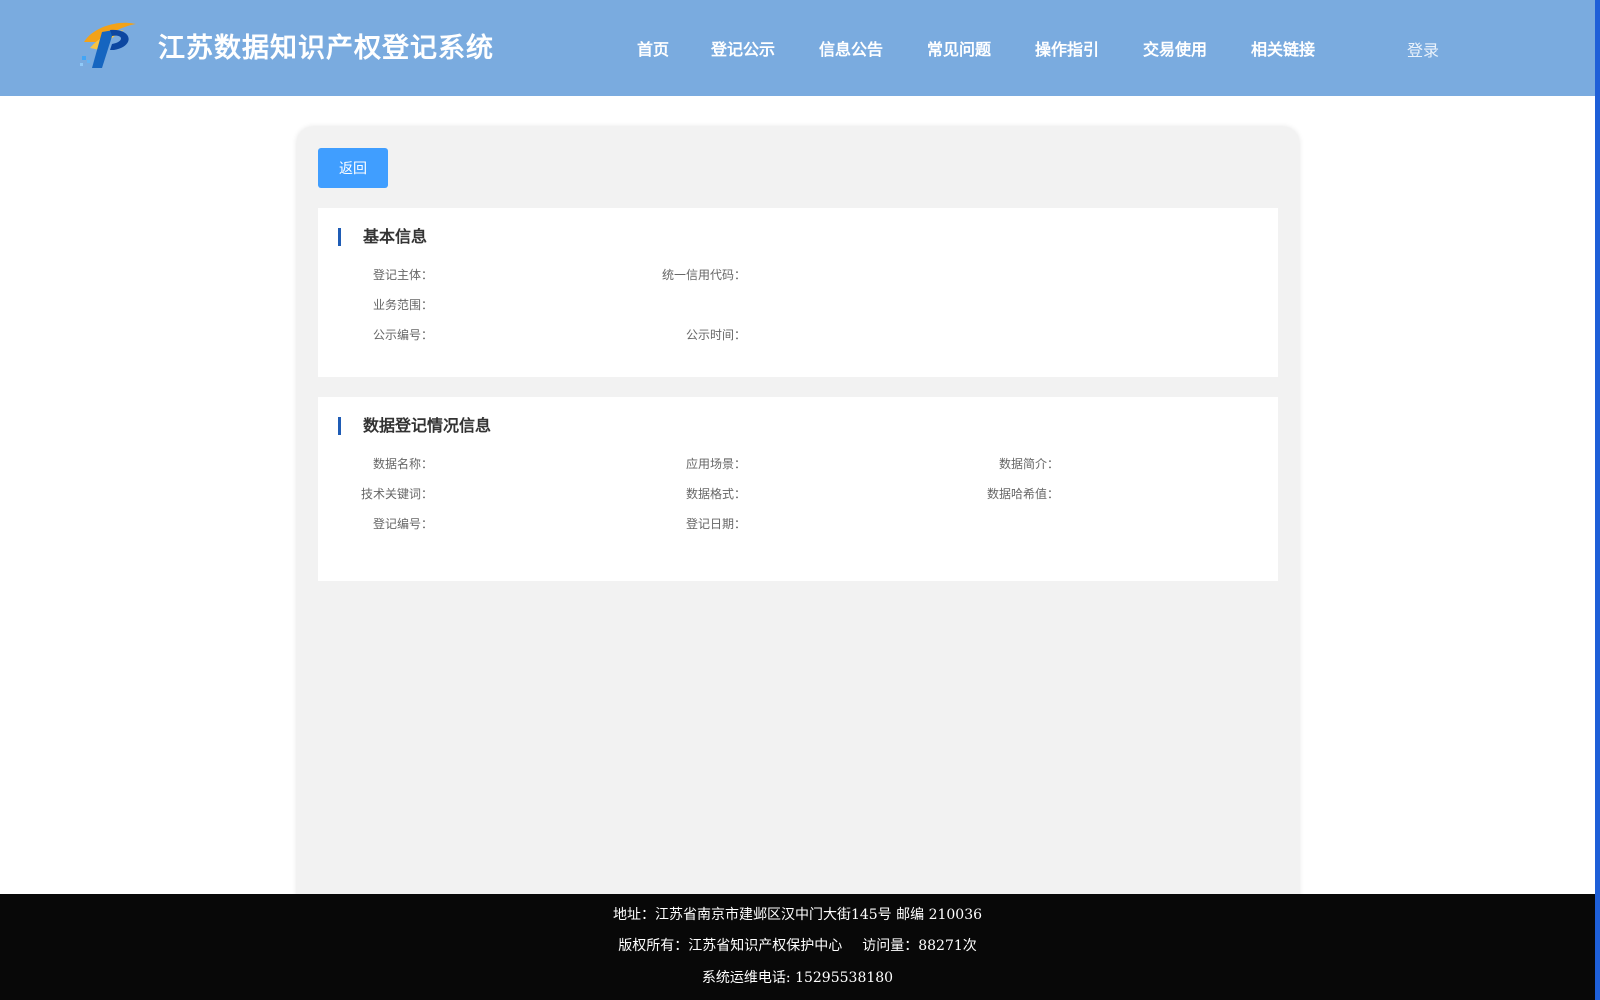  Describe the element at coordinates (1022, 494) in the screenshot. I see `hash-label: 数据哈希值：` at that location.